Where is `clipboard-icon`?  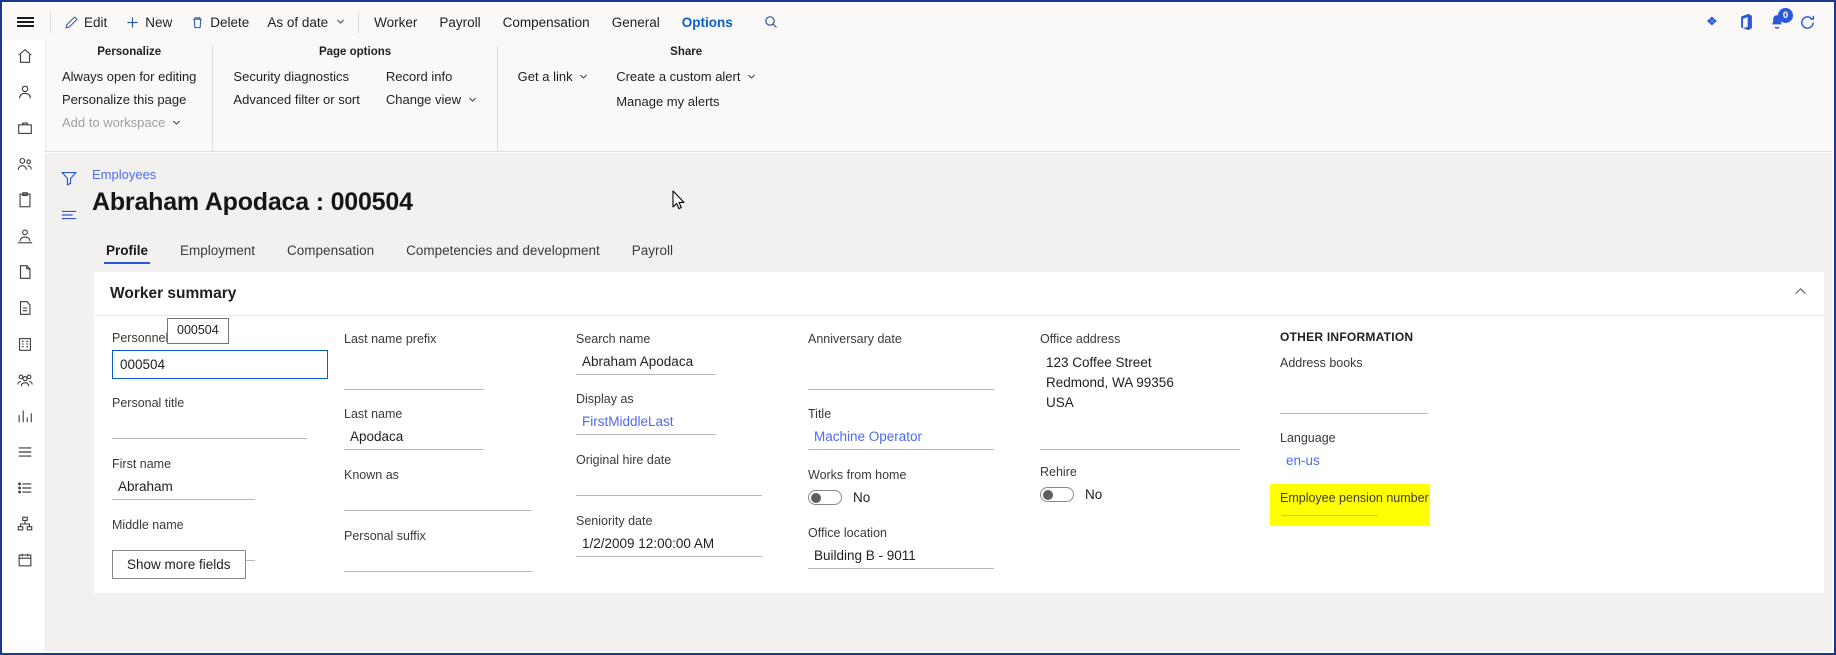
clipboard-icon is located at coordinates (25, 200).